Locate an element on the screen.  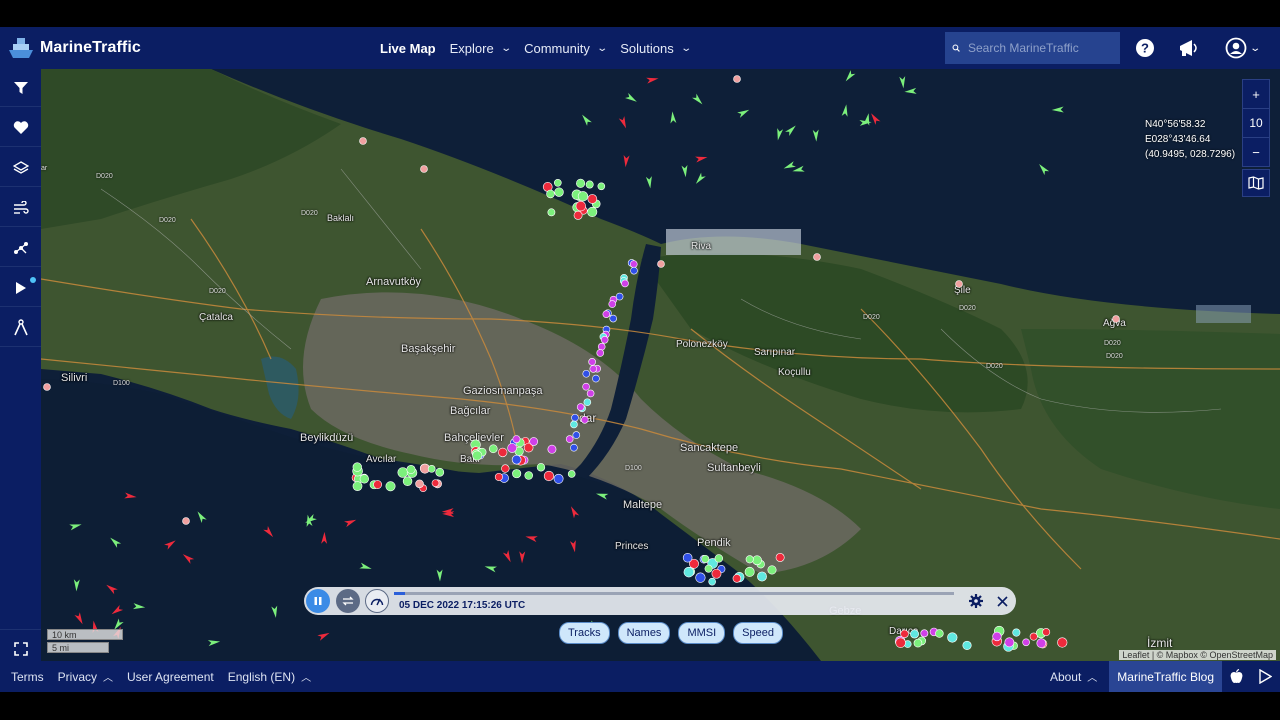
megaphone-icon is located at coordinates (1189, 48).